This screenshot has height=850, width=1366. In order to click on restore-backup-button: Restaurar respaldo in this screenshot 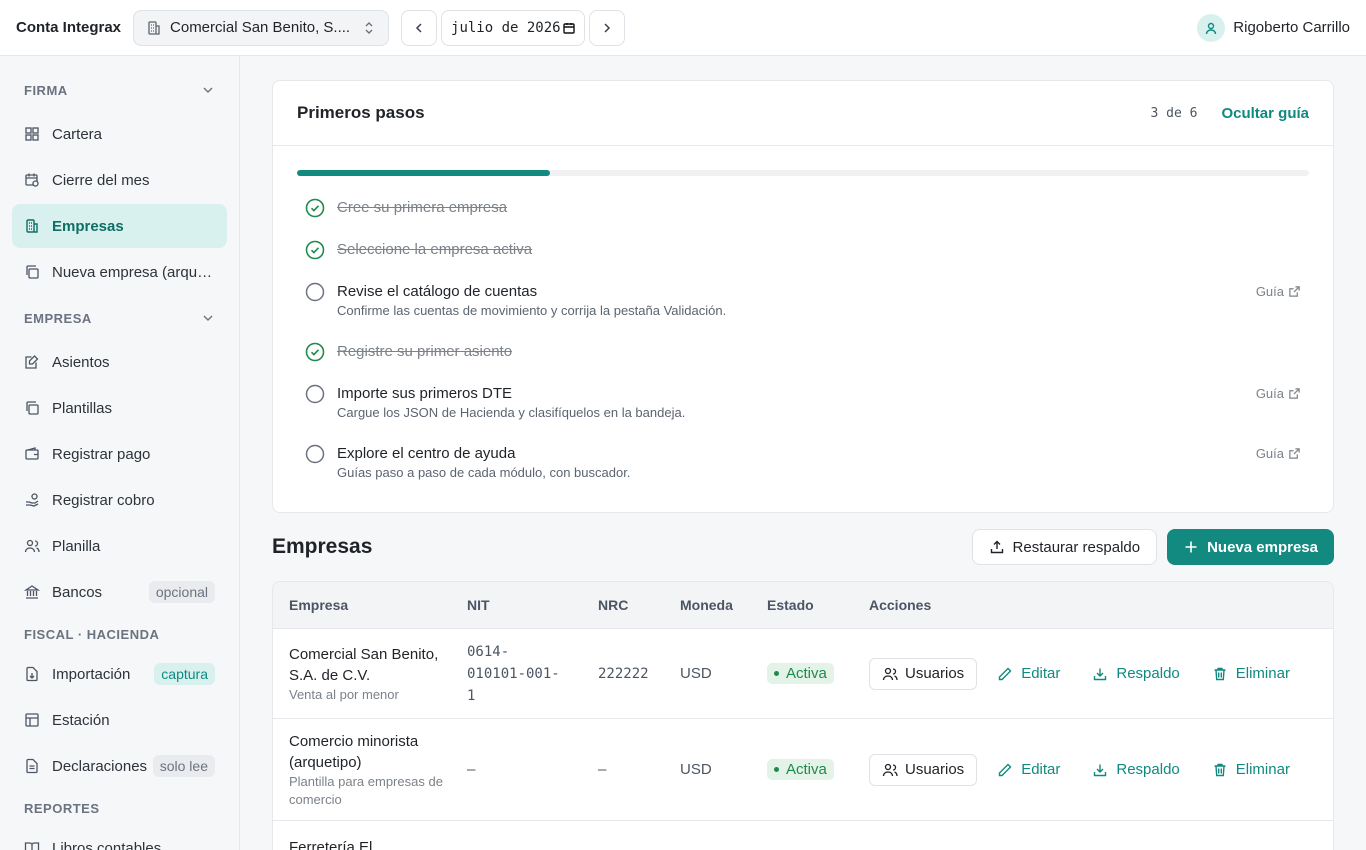, I will do `click(1064, 547)`.